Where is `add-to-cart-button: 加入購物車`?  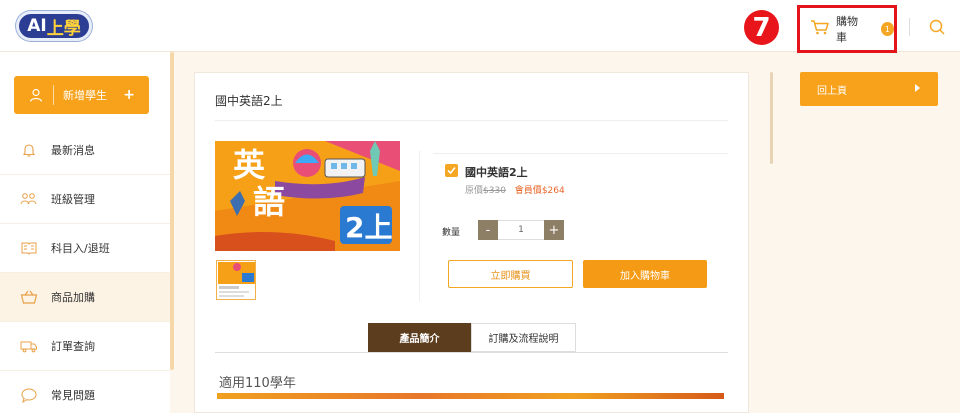
add-to-cart-button: 加入購物車 is located at coordinates (645, 274).